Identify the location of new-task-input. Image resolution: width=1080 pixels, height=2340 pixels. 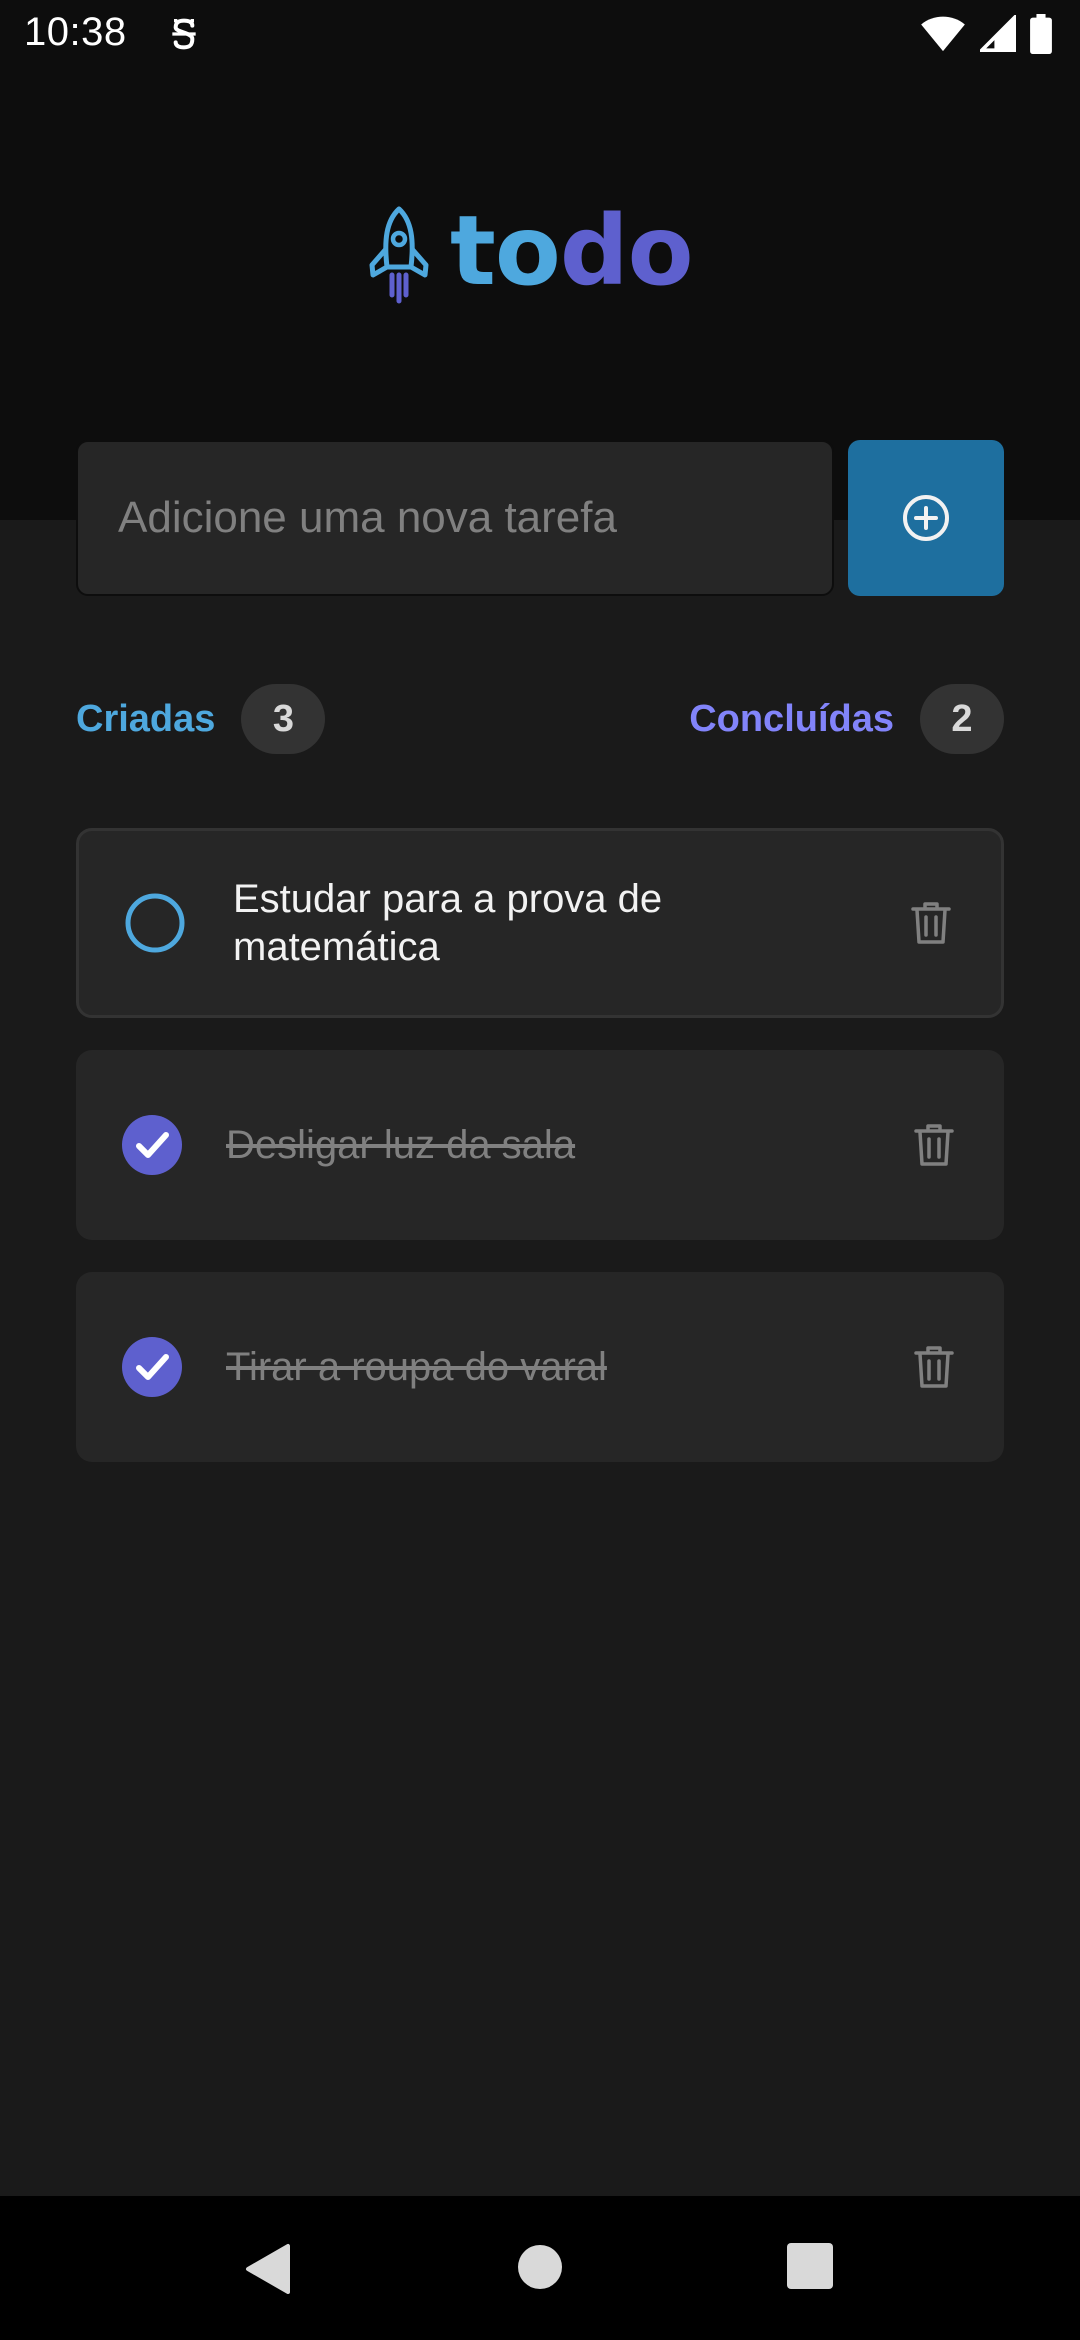
(455, 518).